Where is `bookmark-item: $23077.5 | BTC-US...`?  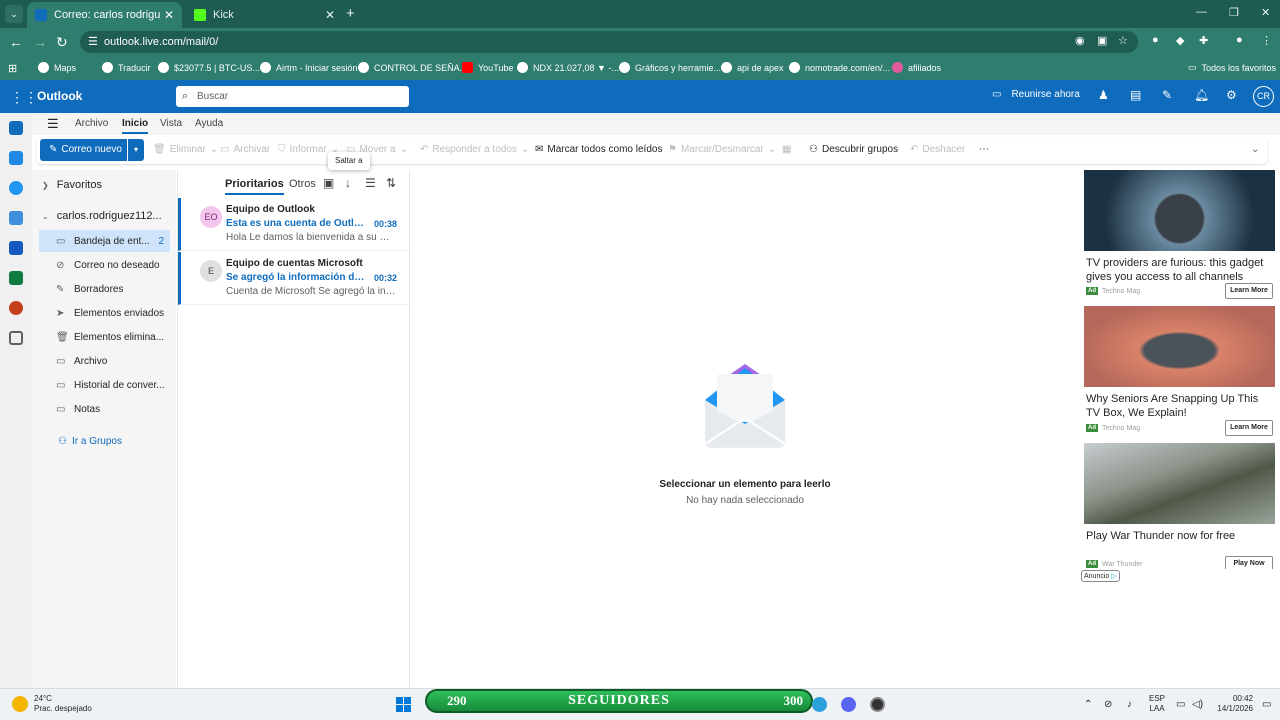 bookmark-item: $23077.5 | BTC-US... is located at coordinates (209, 67).